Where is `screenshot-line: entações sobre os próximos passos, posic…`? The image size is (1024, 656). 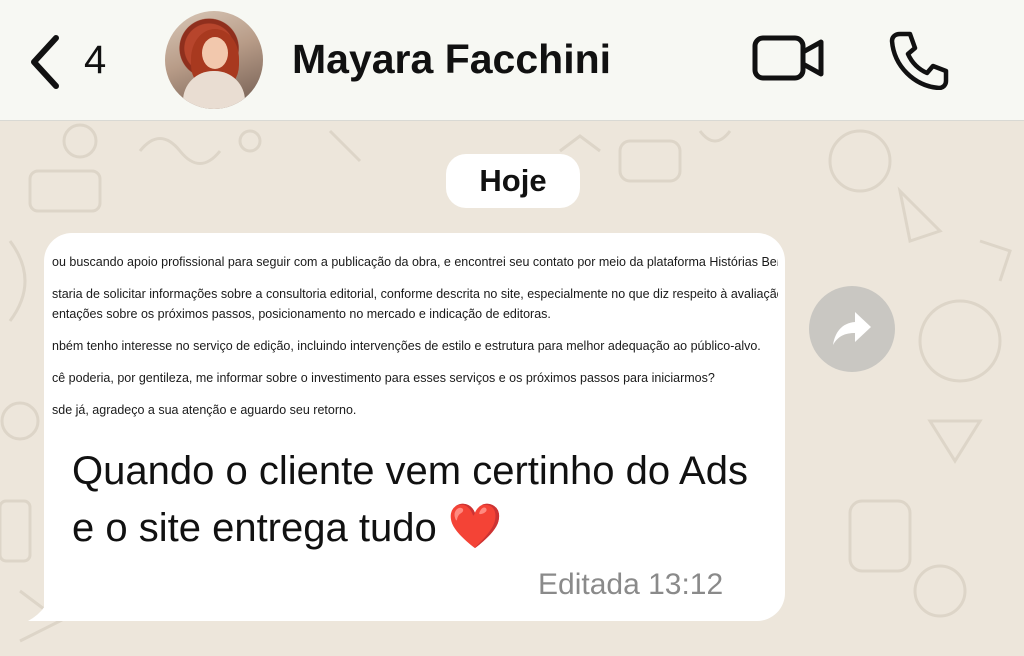 screenshot-line: entações sobre os próximos passos, posic… is located at coordinates (301, 314).